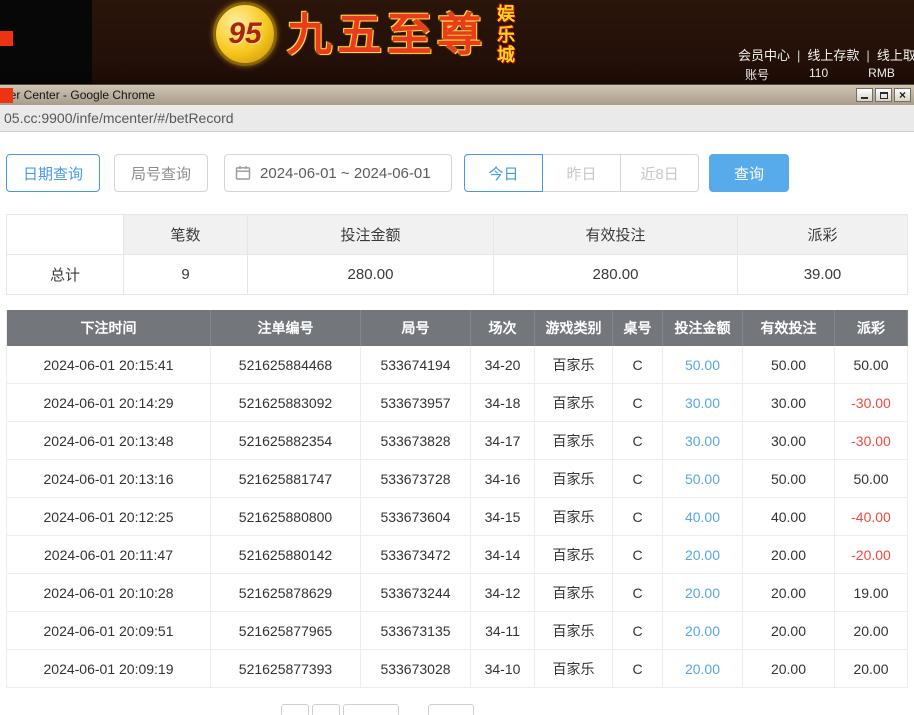 This screenshot has height=715, width=914. I want to click on cell-payout: 20.00, so click(871, 631).